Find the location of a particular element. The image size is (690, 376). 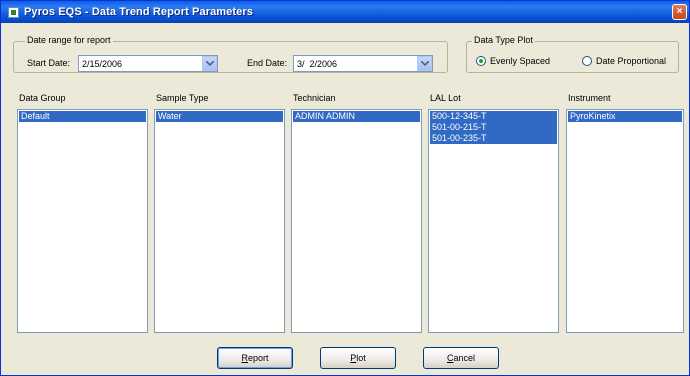

end-date-value: 3/ 2/2006 is located at coordinates (317, 63).